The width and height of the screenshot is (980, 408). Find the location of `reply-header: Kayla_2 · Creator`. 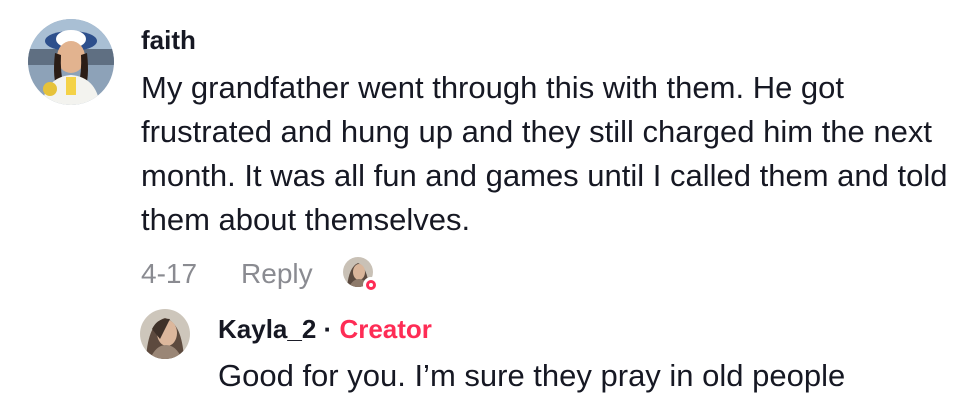

reply-header: Kayla_2 · Creator is located at coordinates (325, 329).